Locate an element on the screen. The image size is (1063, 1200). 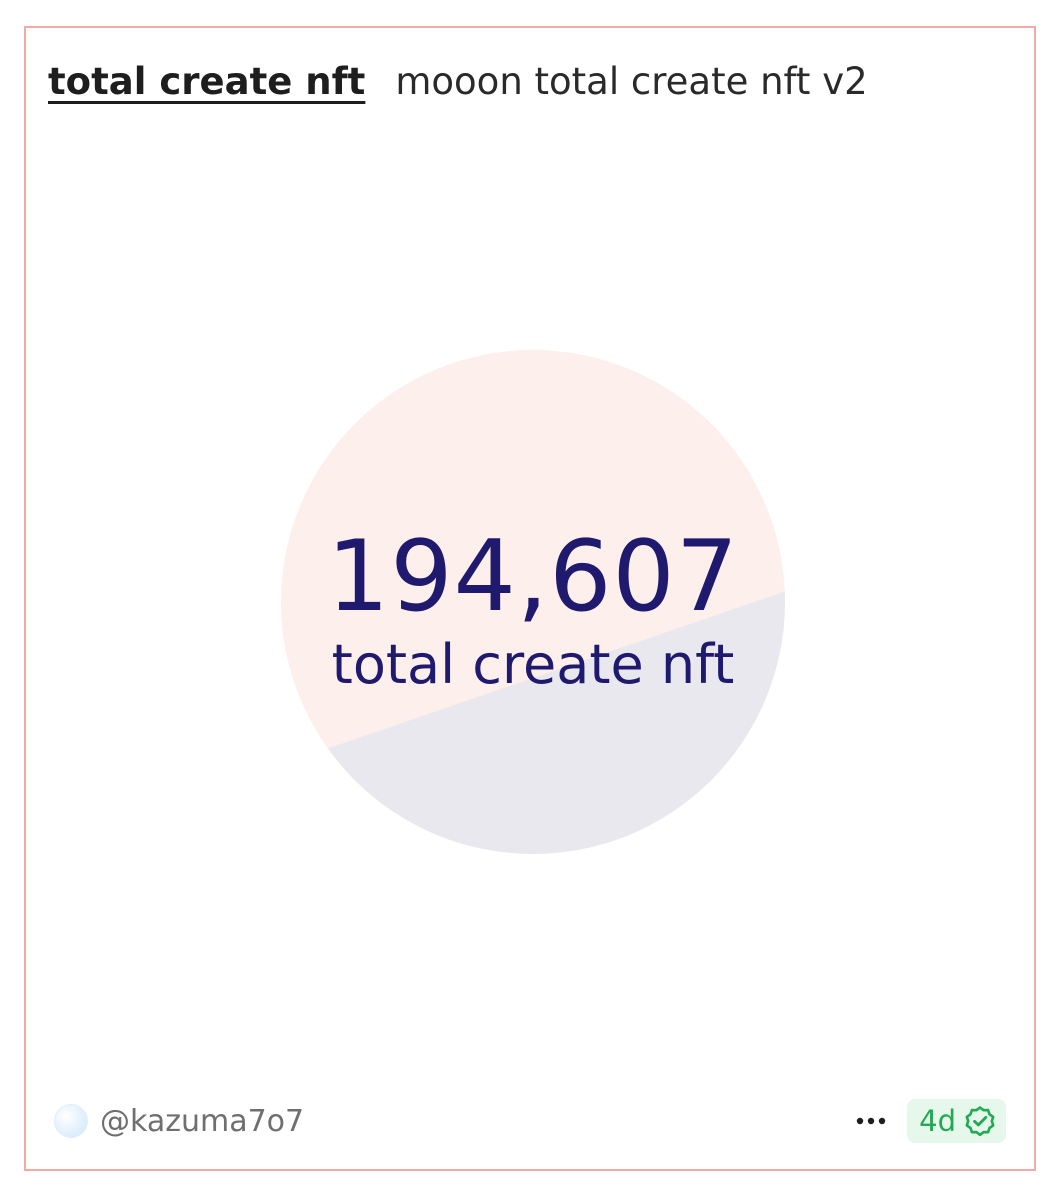
counter-value: 194,607 is located at coordinates (533, 577).